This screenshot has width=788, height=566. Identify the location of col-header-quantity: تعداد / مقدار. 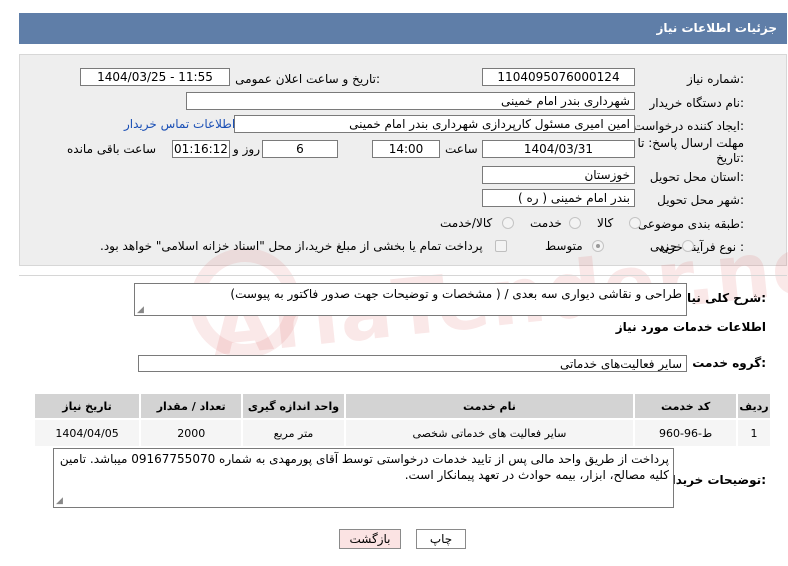
(191, 406).